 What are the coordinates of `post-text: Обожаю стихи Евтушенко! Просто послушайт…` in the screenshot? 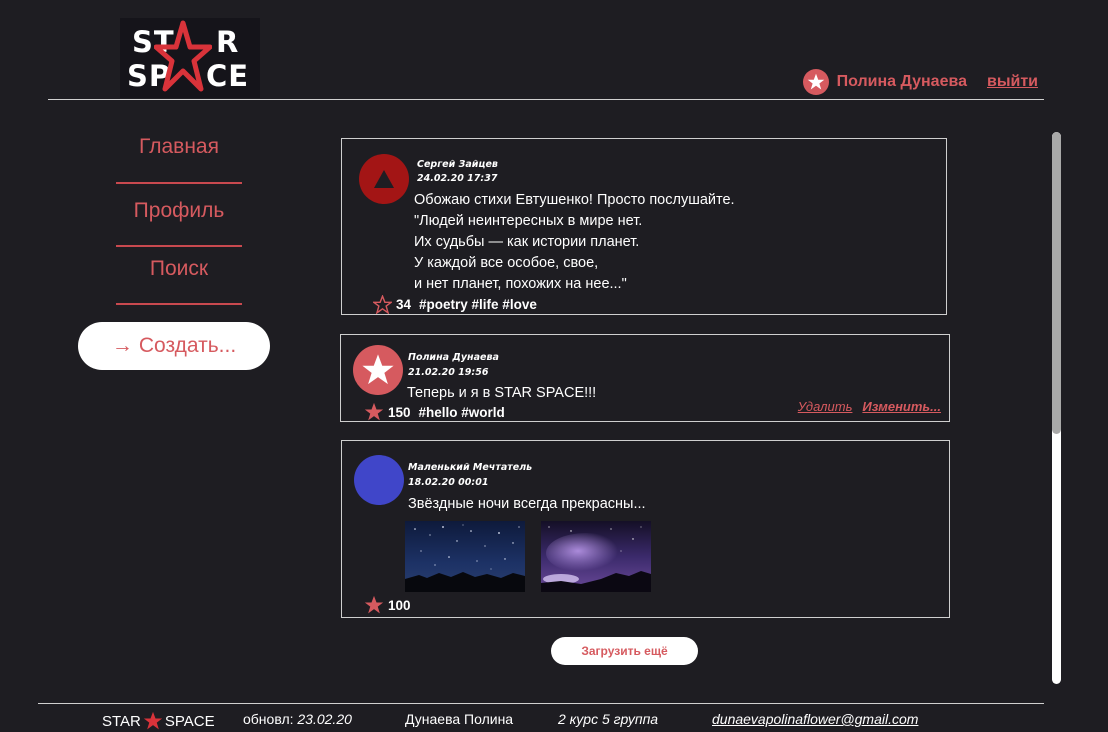 It's located at (574, 242).